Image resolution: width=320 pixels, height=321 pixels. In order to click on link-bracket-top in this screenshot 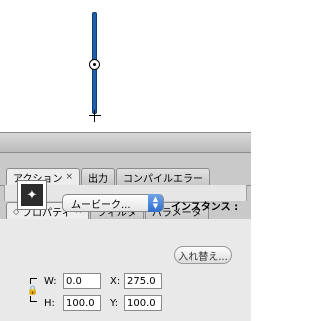, I will do `click(33, 281)`.